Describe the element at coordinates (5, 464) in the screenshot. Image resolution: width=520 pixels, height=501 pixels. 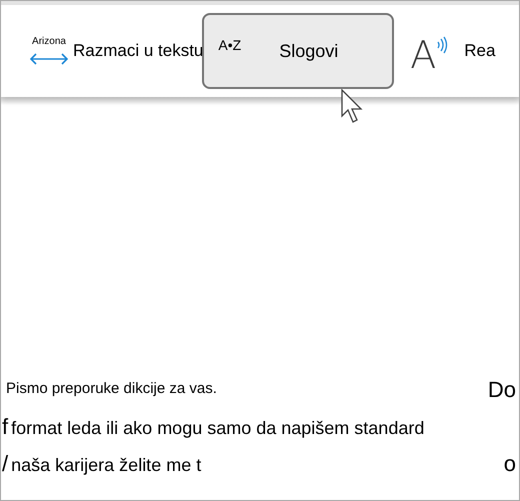
I see `text-fragment: /` at that location.